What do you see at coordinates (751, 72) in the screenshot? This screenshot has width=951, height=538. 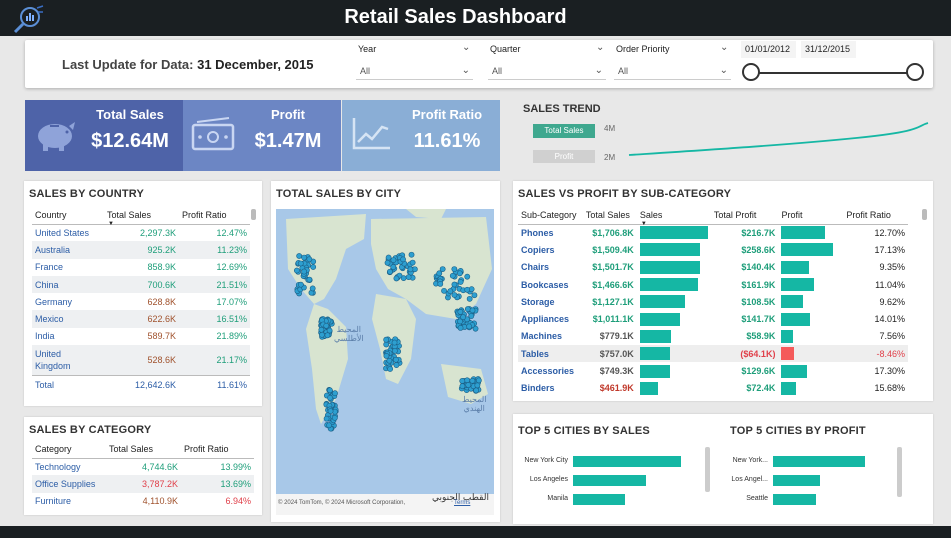 I see `date-range-start-handle` at bounding box center [751, 72].